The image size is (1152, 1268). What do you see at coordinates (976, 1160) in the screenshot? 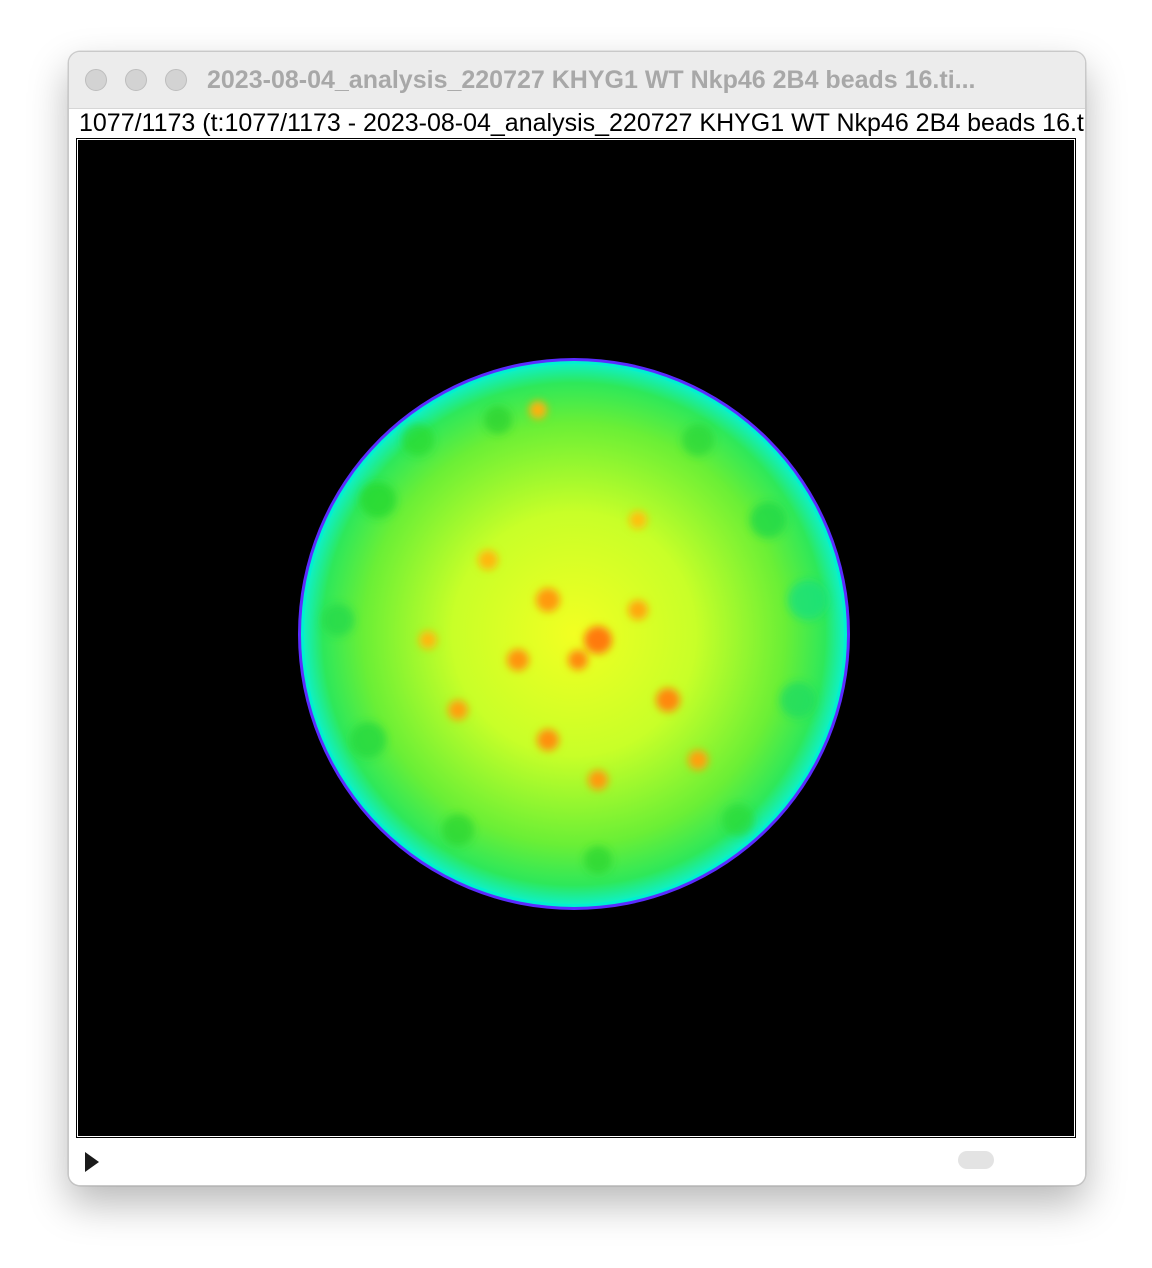
I see `frame-scrollbar-thumb` at bounding box center [976, 1160].